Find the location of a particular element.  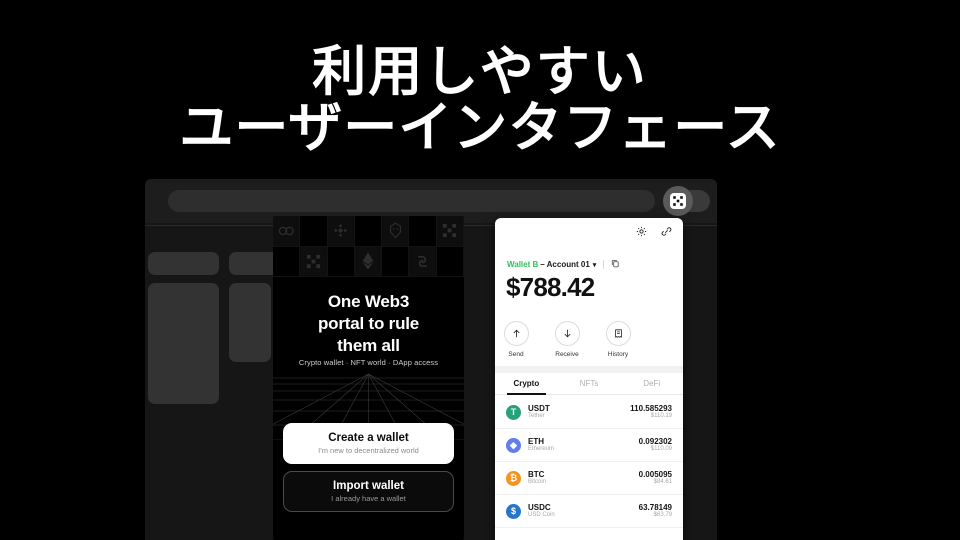

btc-icon: ₿ is located at coordinates (513, 478).